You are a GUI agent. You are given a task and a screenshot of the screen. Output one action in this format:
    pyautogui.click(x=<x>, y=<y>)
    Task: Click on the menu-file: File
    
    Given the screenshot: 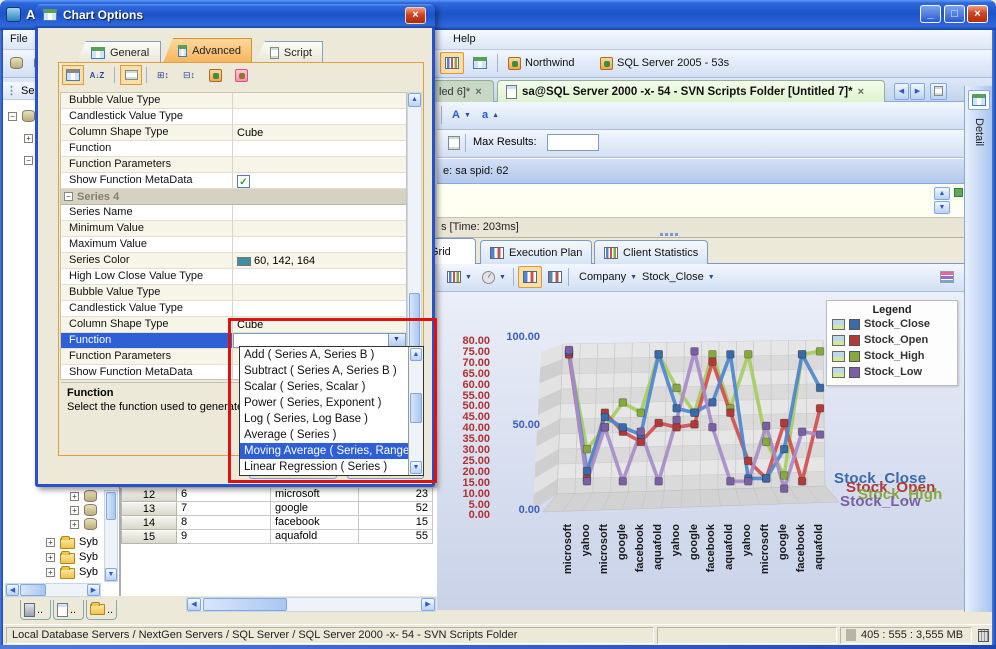 What is the action you would take?
    pyautogui.click(x=19, y=39)
    